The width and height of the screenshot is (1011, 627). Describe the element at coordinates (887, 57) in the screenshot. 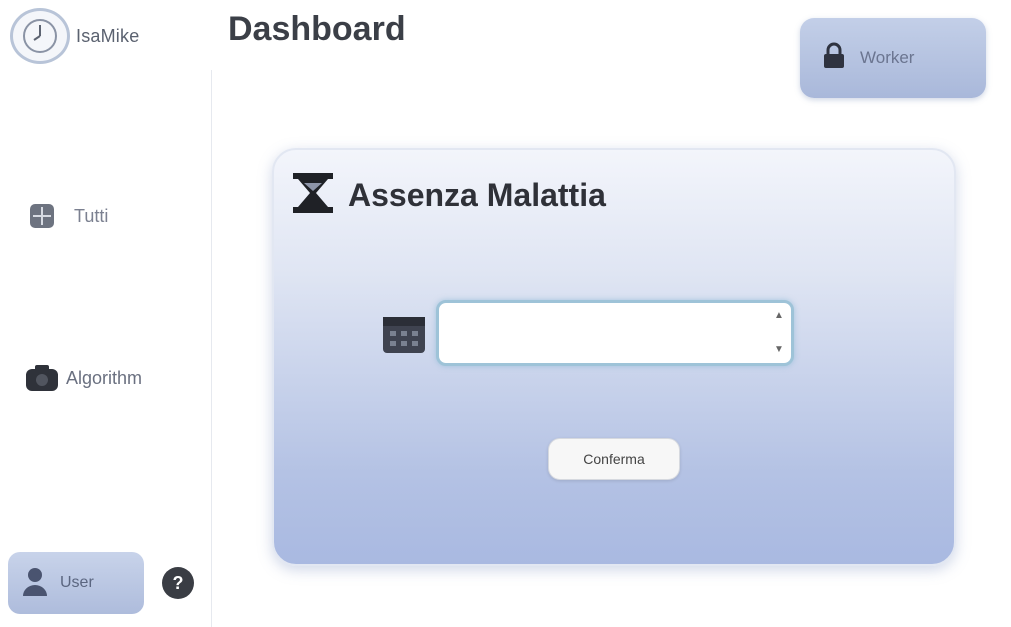

I see `worker-button-label: Worker` at that location.